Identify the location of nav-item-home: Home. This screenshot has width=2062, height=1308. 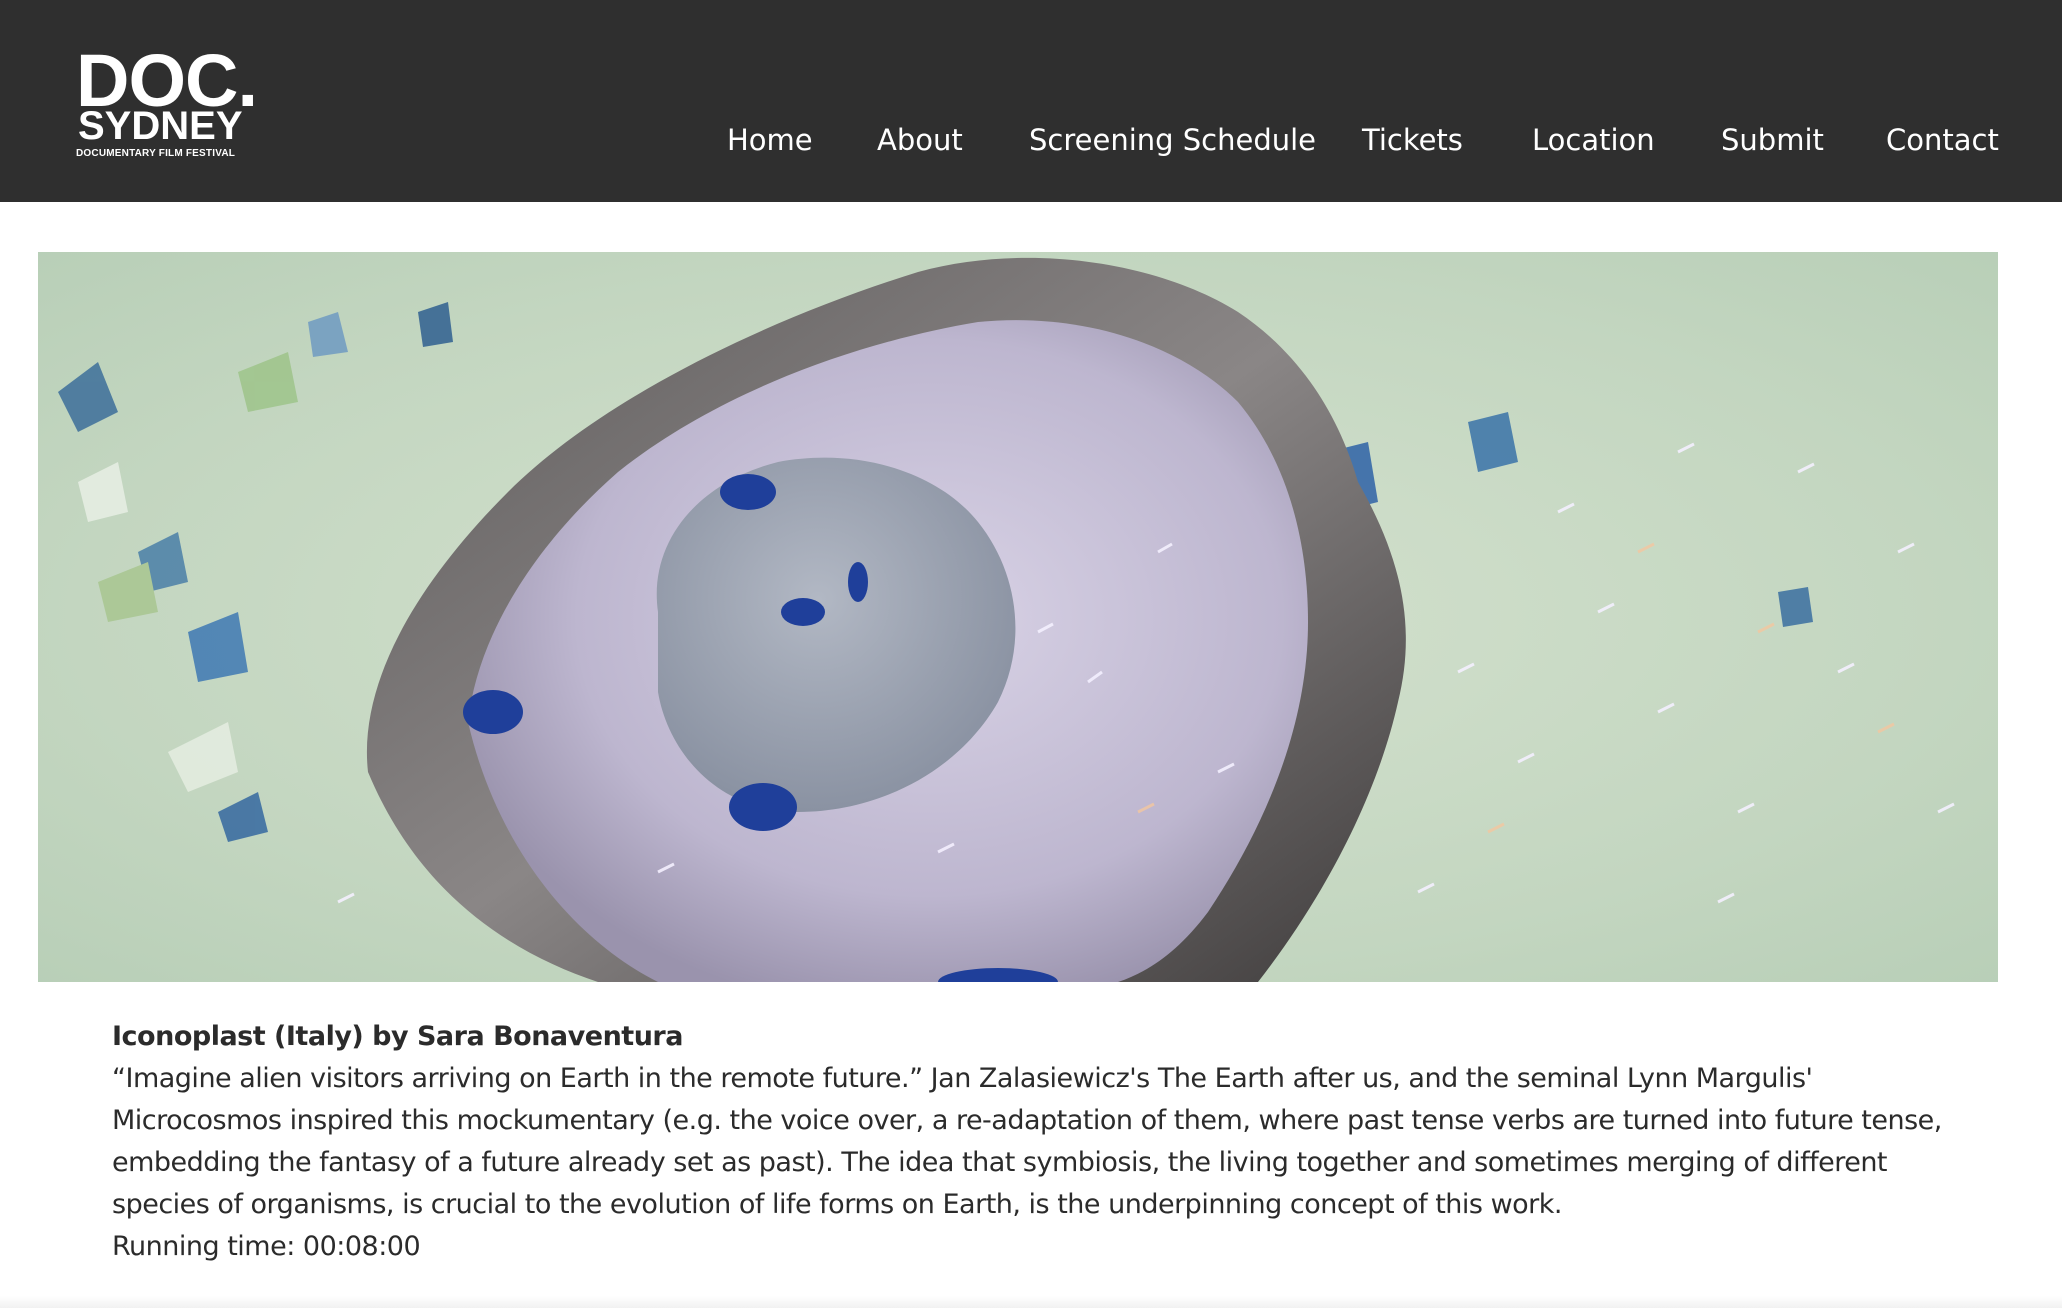
(770, 140).